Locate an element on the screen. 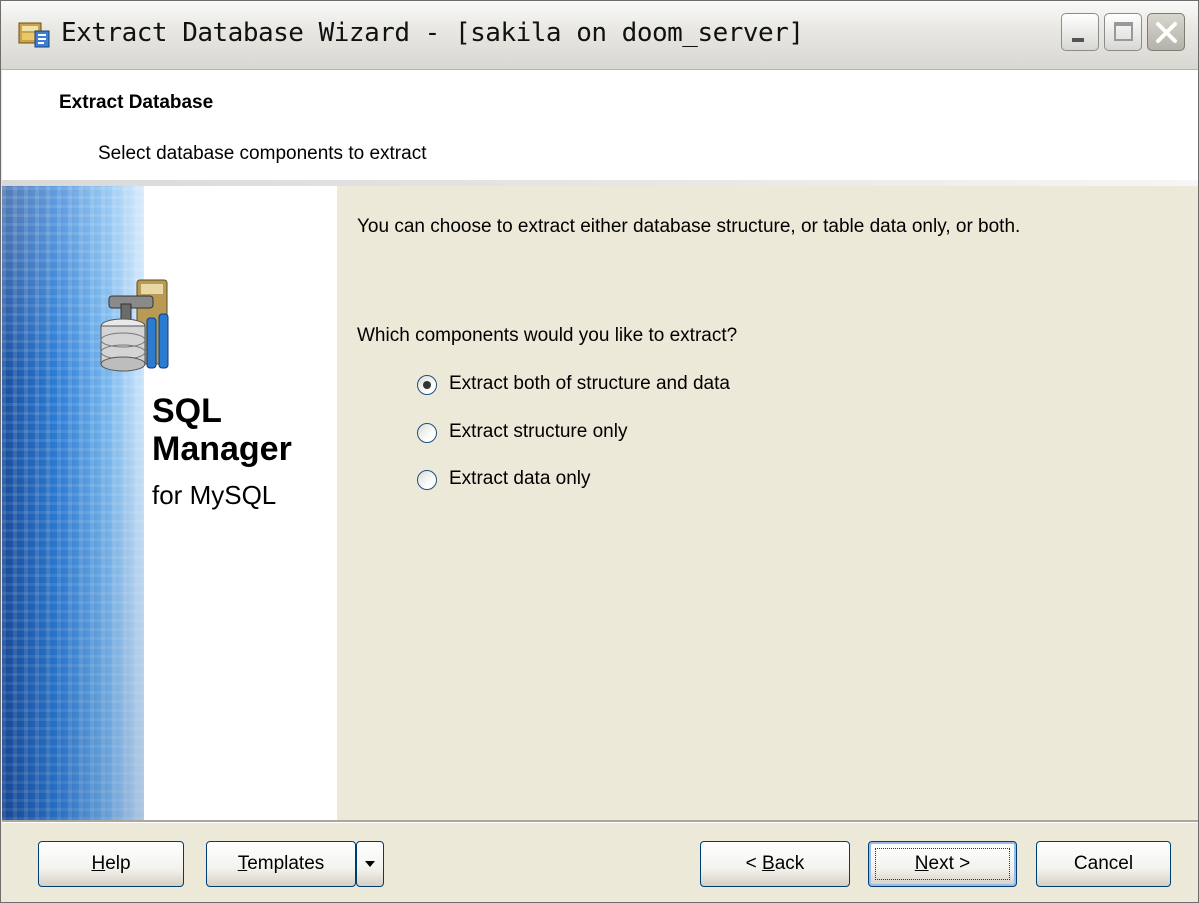  step-subtitle: Select database components to extract is located at coordinates (262, 153).